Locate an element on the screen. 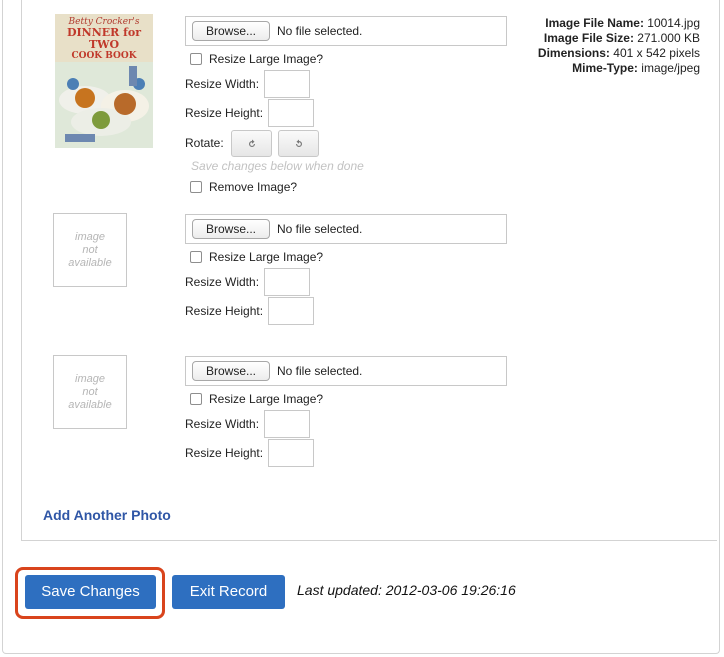 This screenshot has height=657, width=724. file-name-value: 10014.jpg is located at coordinates (673, 23).